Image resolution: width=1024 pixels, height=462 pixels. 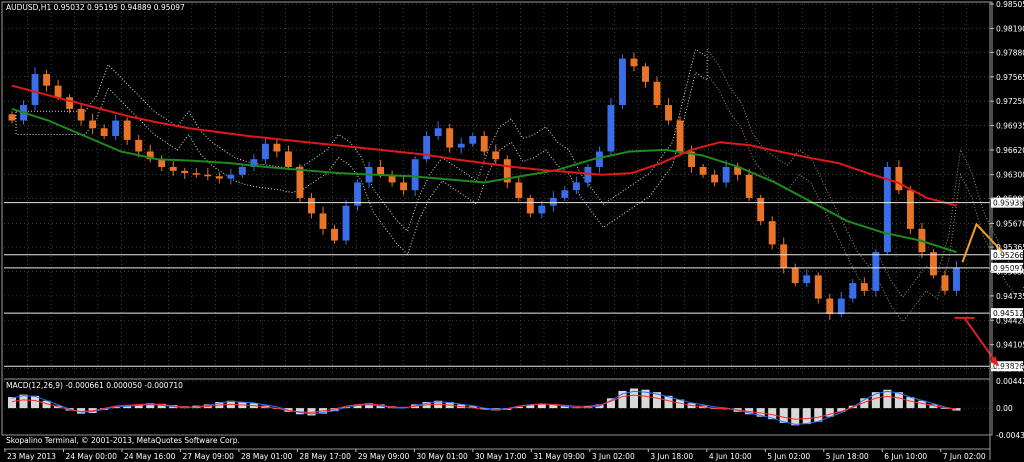 I want to click on macd-tick-label: 0.00442, so click(x=1010, y=381).